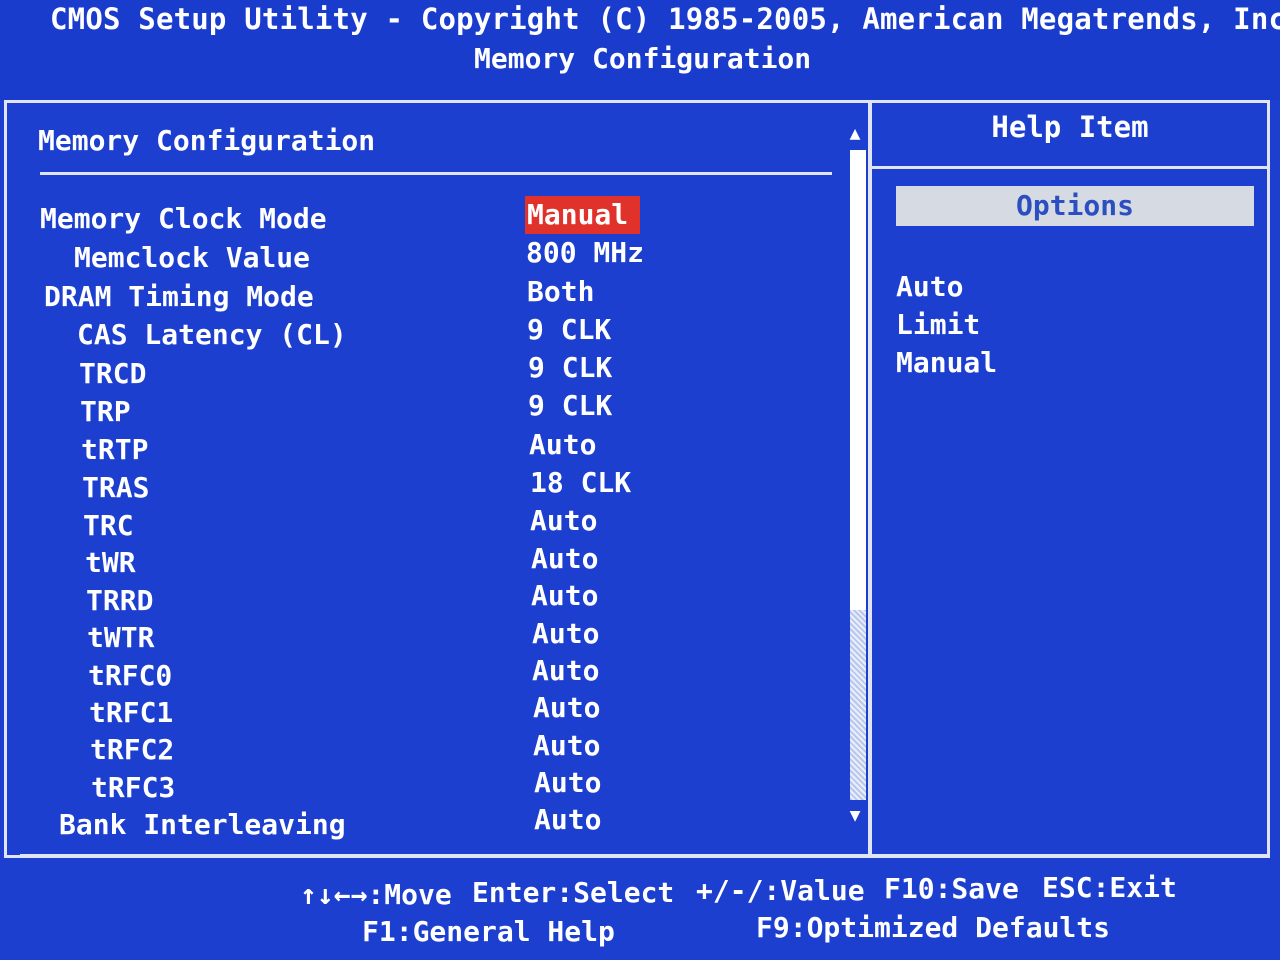 The image size is (1280, 960). Describe the element at coordinates (570, 367) in the screenshot. I see `setting-value-trcd: 9 CLK` at that location.